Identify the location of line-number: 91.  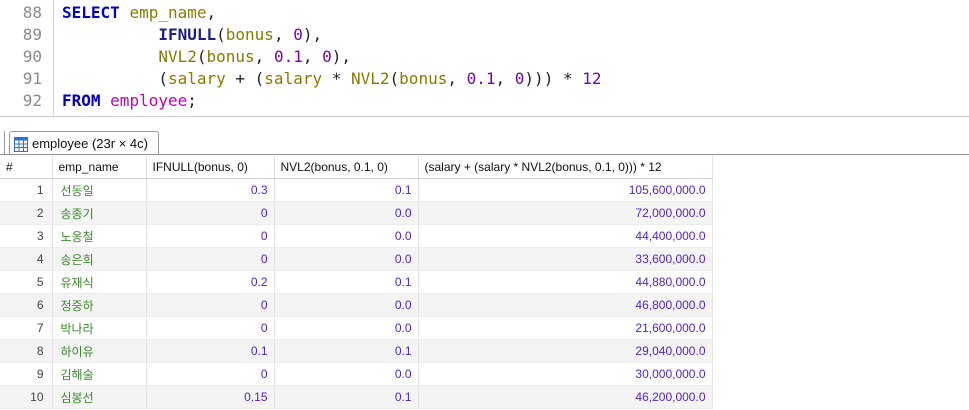
(32, 78).